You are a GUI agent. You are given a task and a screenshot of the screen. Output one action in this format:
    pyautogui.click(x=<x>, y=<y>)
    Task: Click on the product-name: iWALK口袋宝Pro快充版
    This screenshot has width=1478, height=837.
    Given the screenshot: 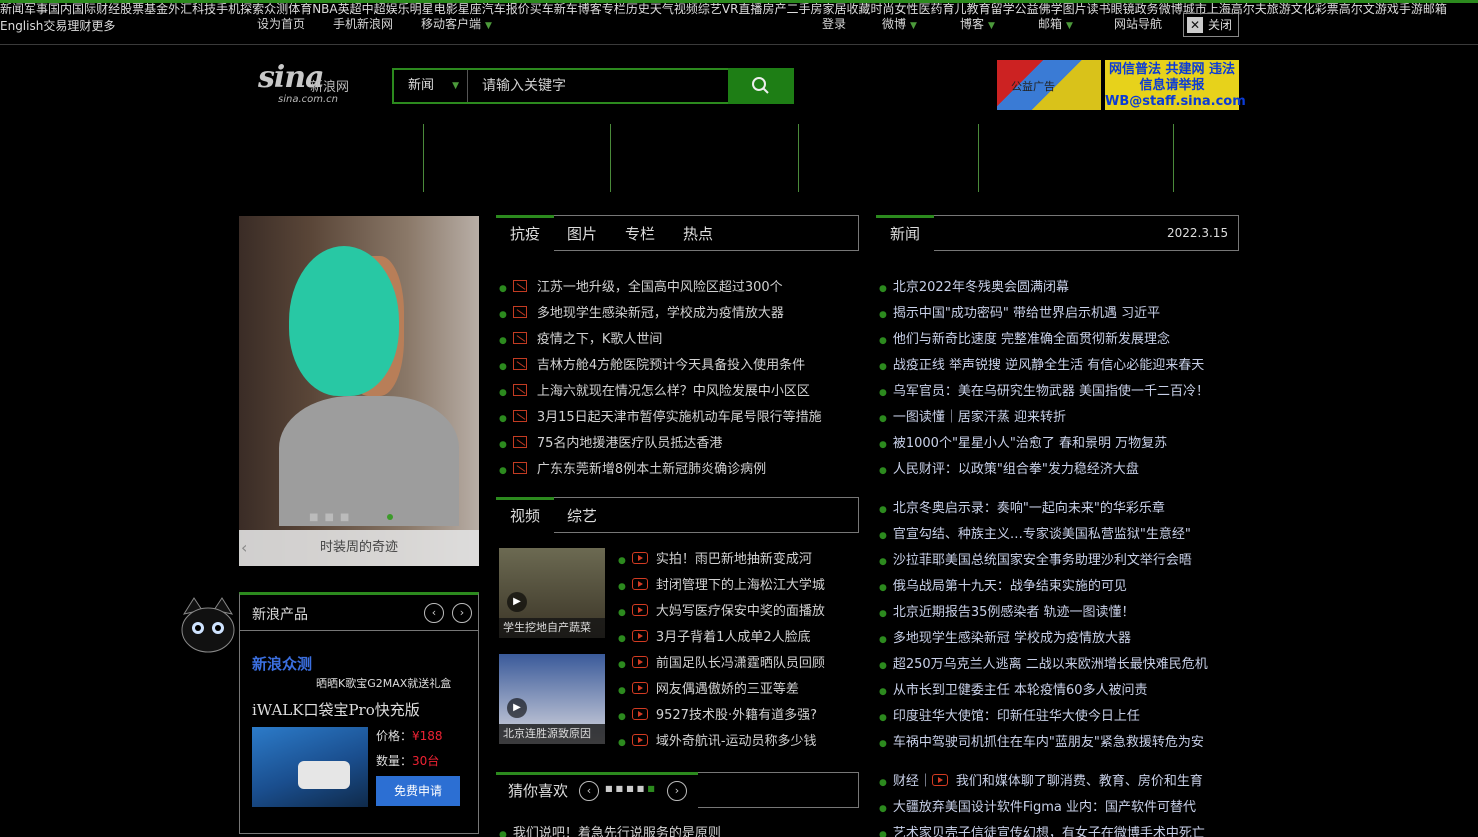 What is the action you would take?
    pyautogui.click(x=336, y=709)
    